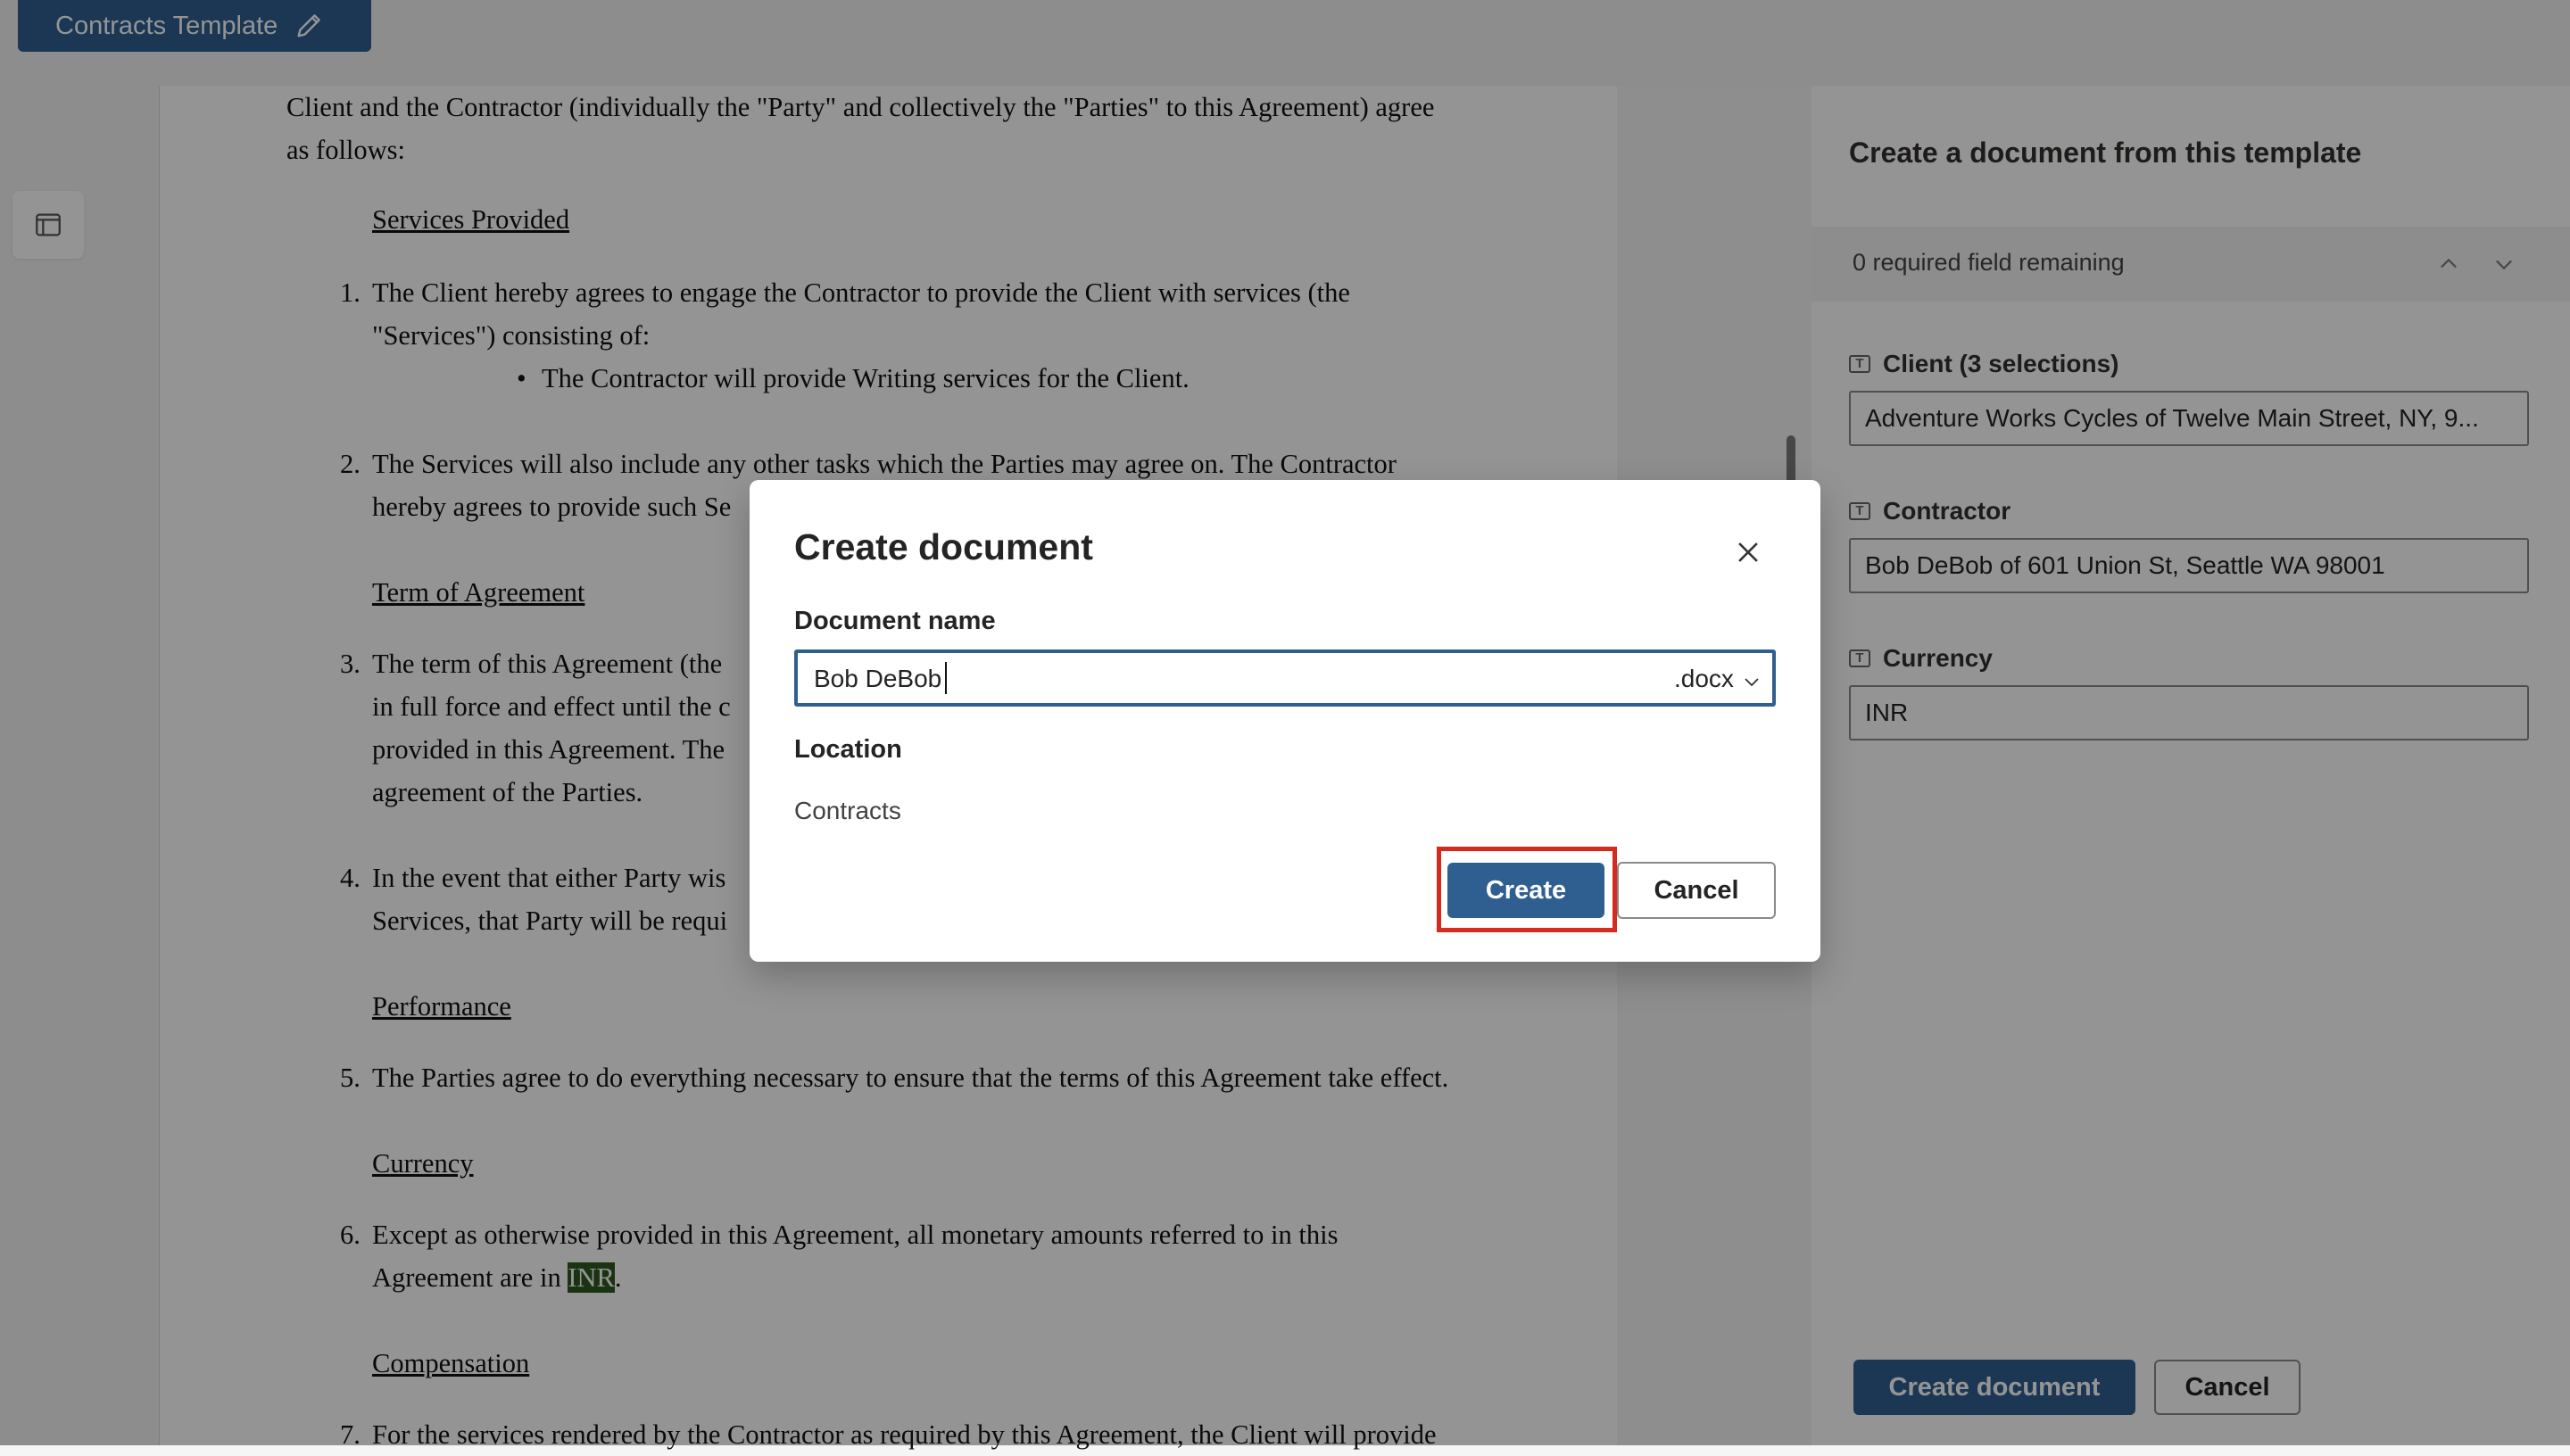  I want to click on close-button, so click(1748, 552).